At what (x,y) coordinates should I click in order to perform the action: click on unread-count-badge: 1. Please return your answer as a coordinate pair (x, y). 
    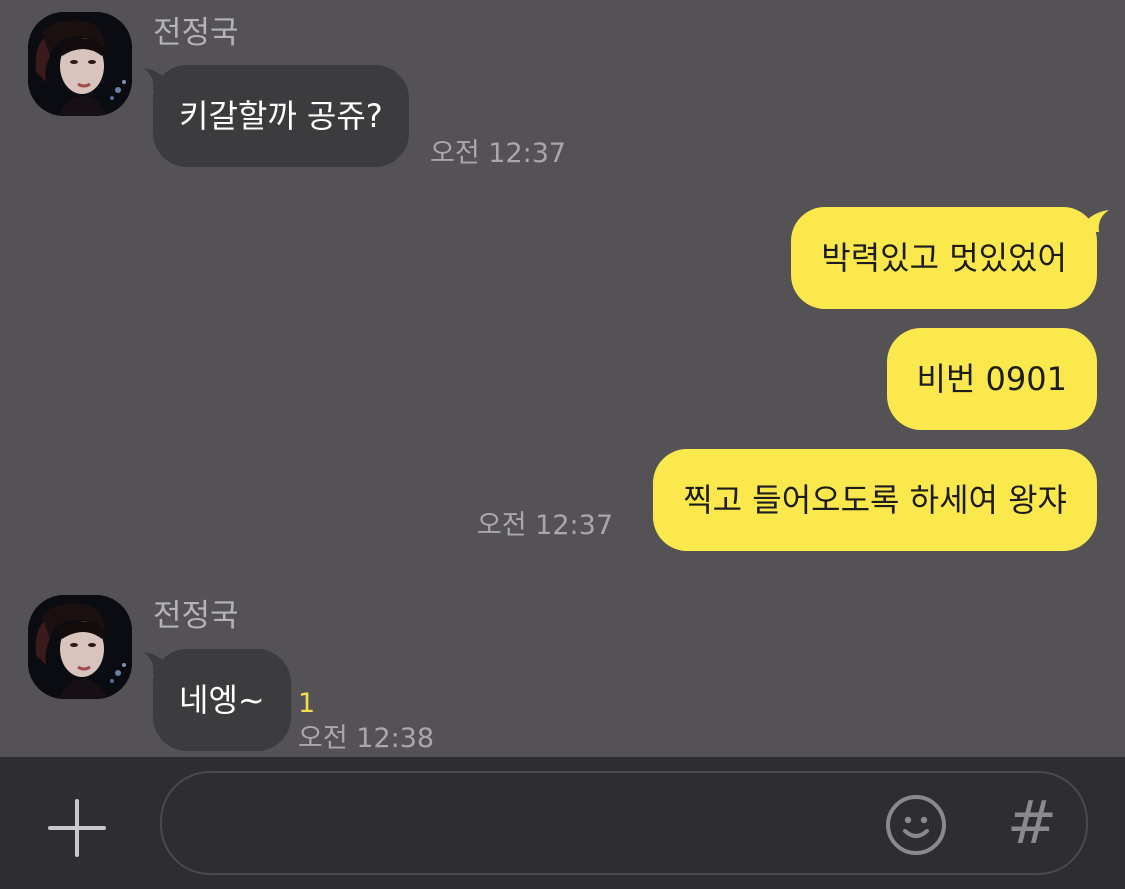
    Looking at the image, I should click on (307, 703).